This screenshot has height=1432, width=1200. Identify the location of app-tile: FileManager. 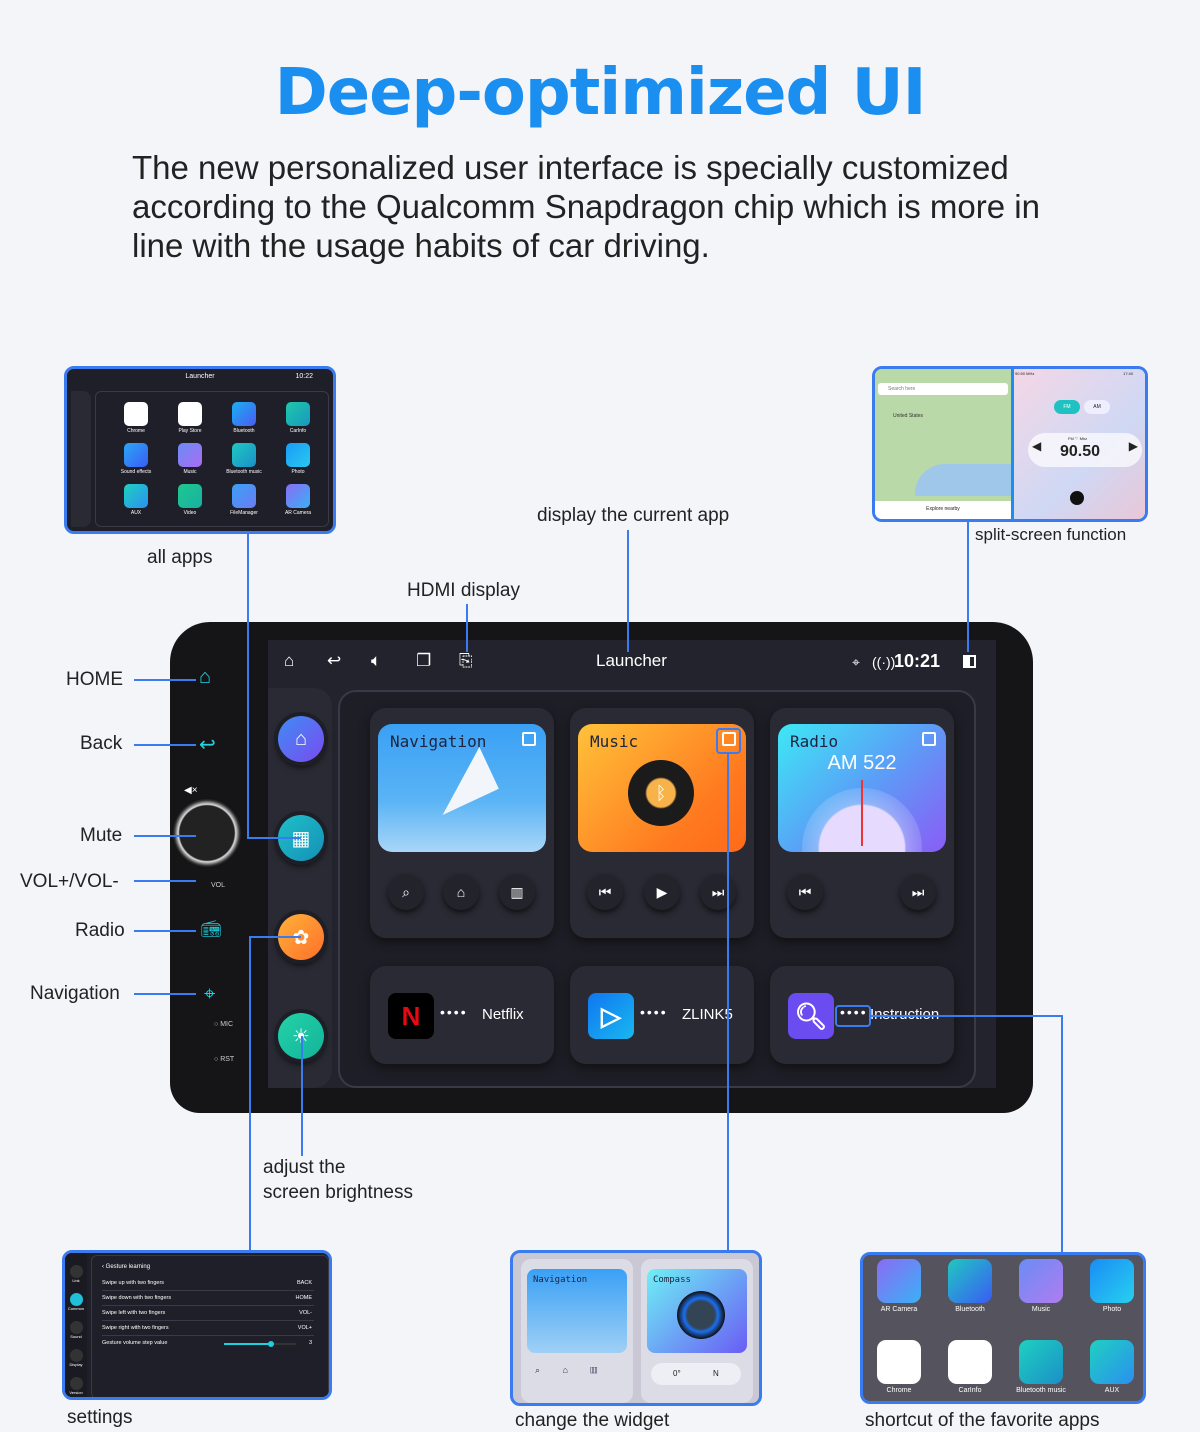
(244, 500).